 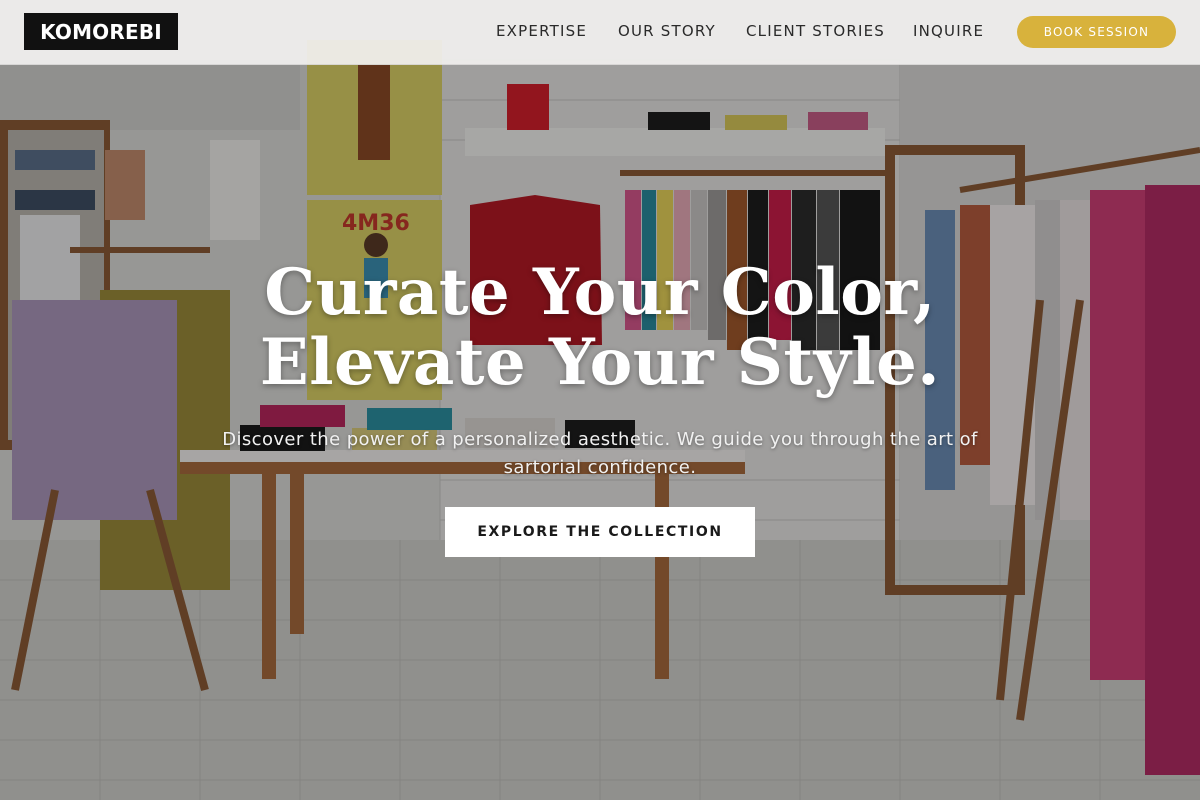 I want to click on hero-title: Curate Your Color, Elevate Your Style., so click(x=600, y=328).